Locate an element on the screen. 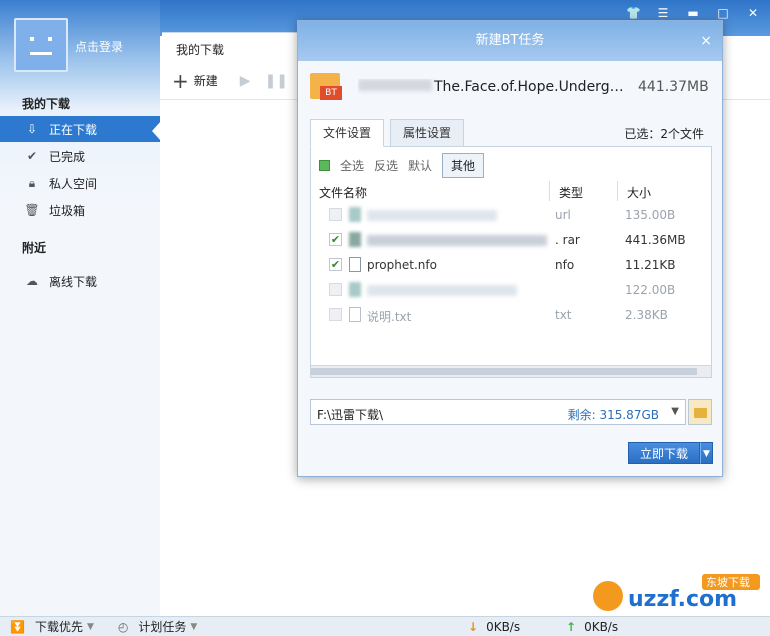 Image resolution: width=770 pixels, height=636 pixels. watermark-badge: 东坡下载 is located at coordinates (728, 582).